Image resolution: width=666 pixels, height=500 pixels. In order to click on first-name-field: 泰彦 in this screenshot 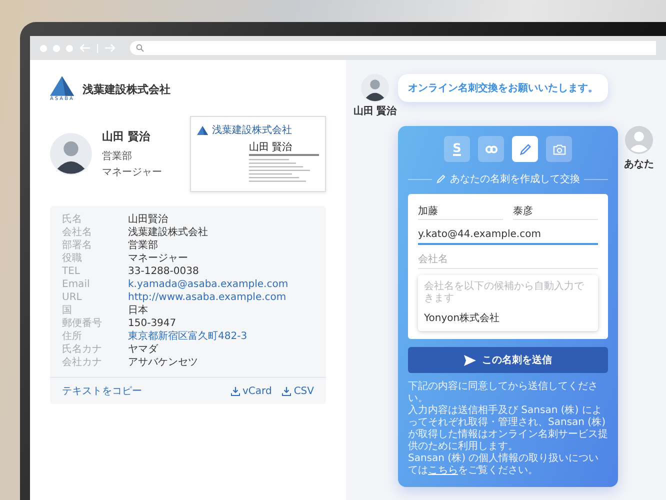, I will do `click(555, 211)`.